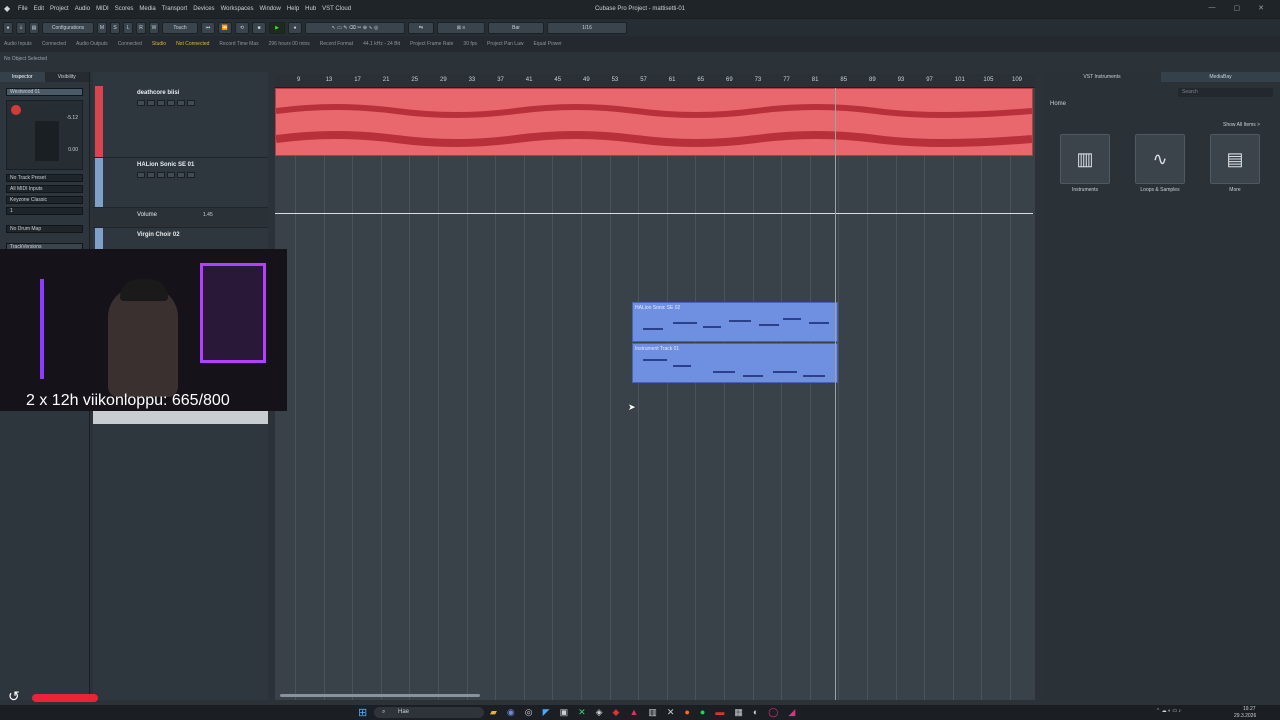 This screenshot has width=1280, height=720. I want to click on tab-visibility: Visibility, so click(67, 77).